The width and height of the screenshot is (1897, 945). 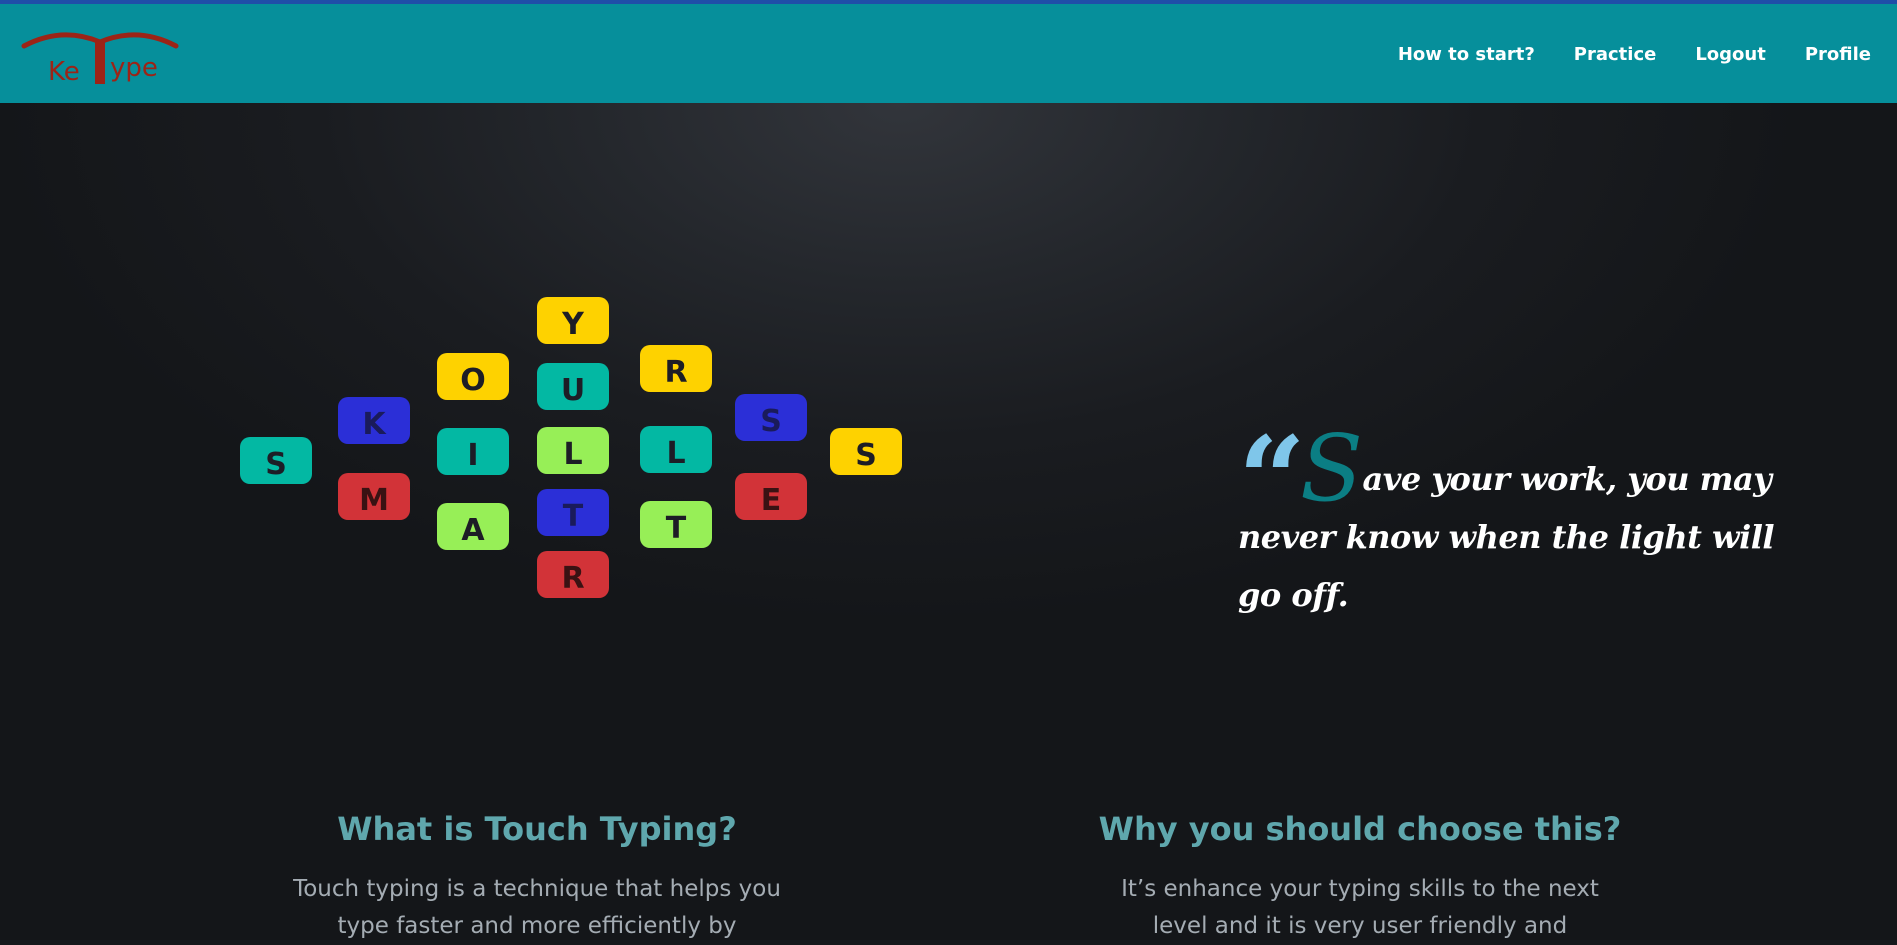 What do you see at coordinates (537, 829) in the screenshot?
I see `section-title: What is Touch Typing?` at bounding box center [537, 829].